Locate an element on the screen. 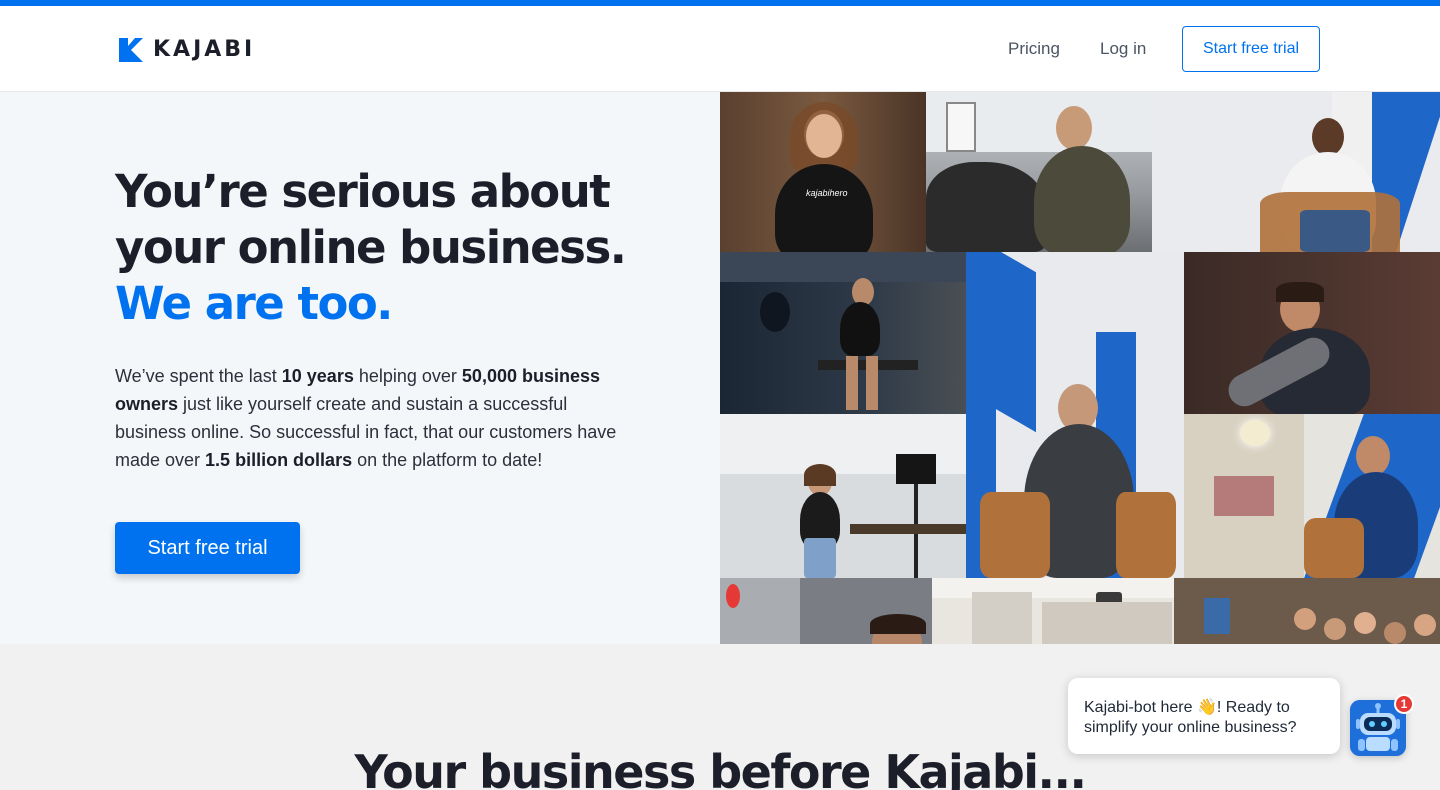 The width and height of the screenshot is (1440, 790). chat-message-part: Kajabi-bot here is located at coordinates (1140, 707).